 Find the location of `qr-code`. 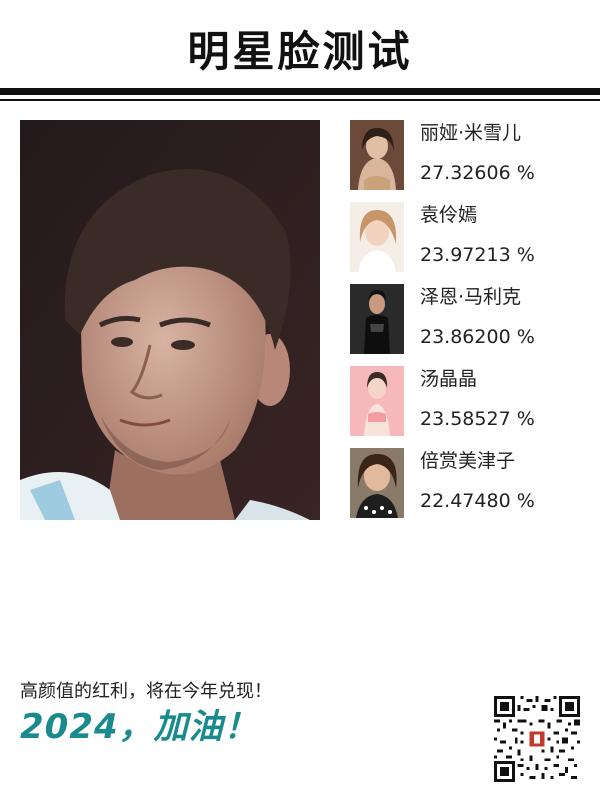

qr-code is located at coordinates (537, 739).